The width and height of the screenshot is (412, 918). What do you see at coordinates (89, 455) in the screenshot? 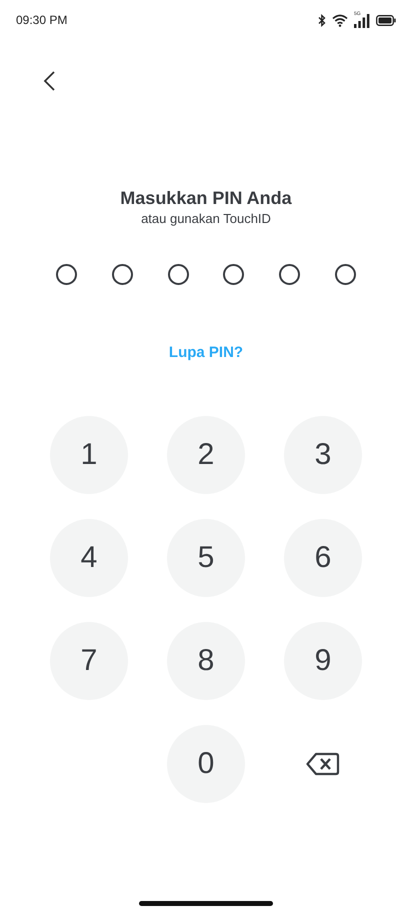
I see `digit-key: 1` at bounding box center [89, 455].